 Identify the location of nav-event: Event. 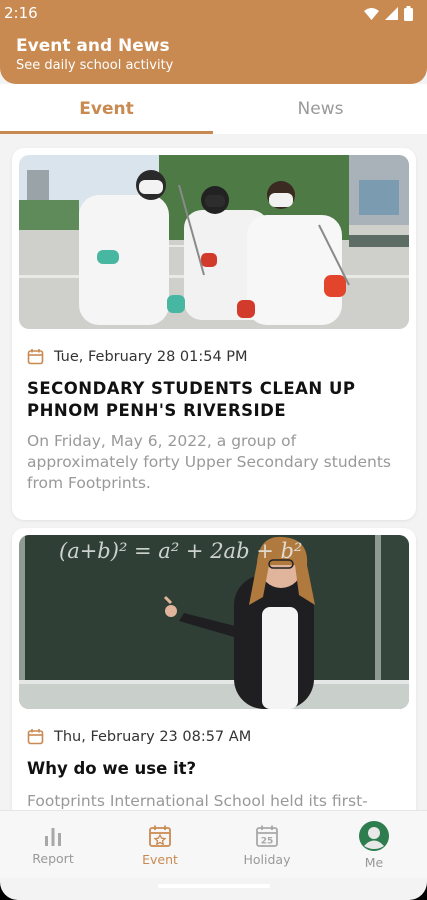
(160, 845).